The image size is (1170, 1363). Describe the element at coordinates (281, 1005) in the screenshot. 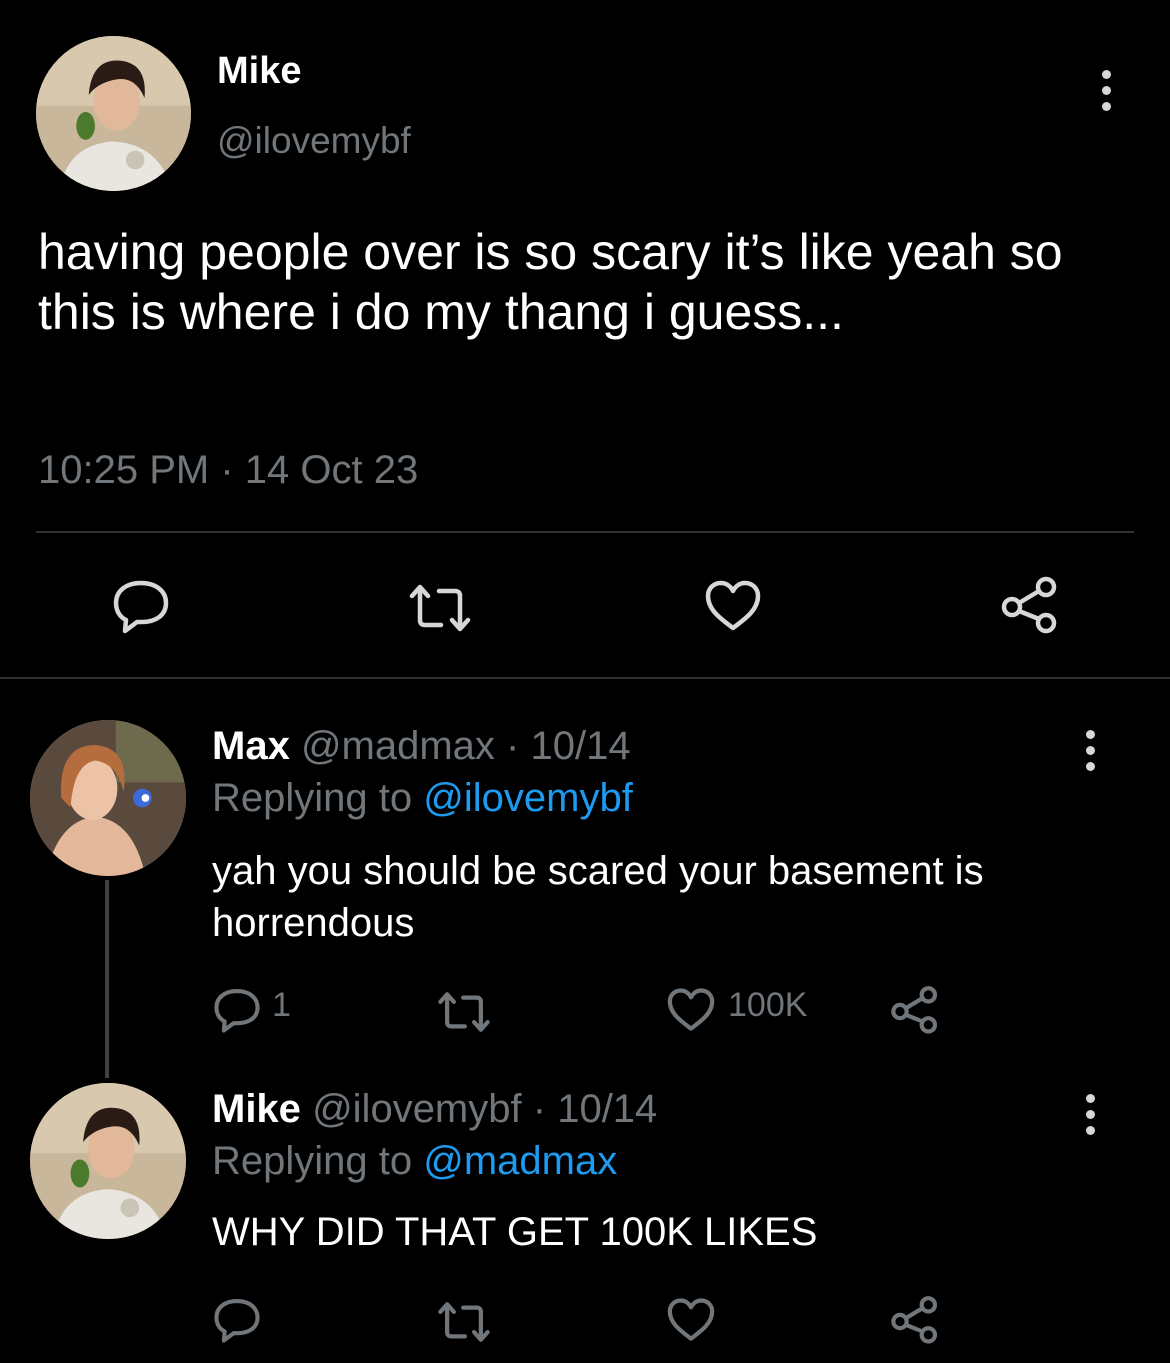

I see `reply-count: 1` at that location.